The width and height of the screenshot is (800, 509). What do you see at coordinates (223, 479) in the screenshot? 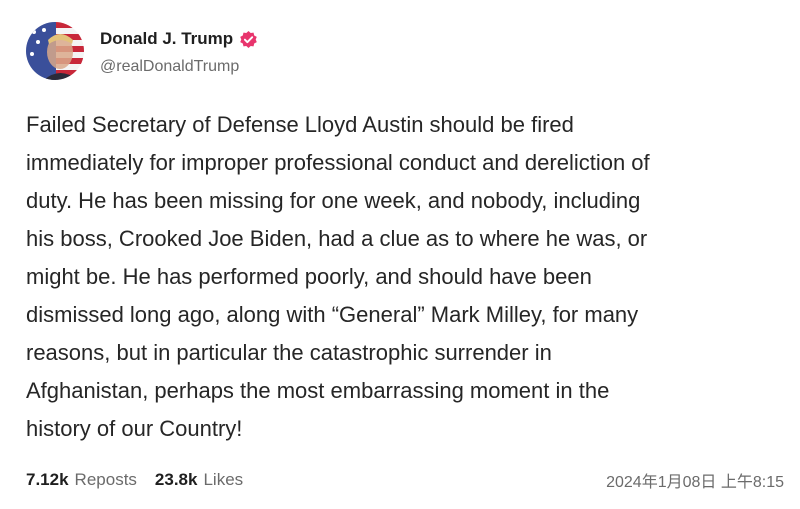
I see `likes-label: Likes` at bounding box center [223, 479].